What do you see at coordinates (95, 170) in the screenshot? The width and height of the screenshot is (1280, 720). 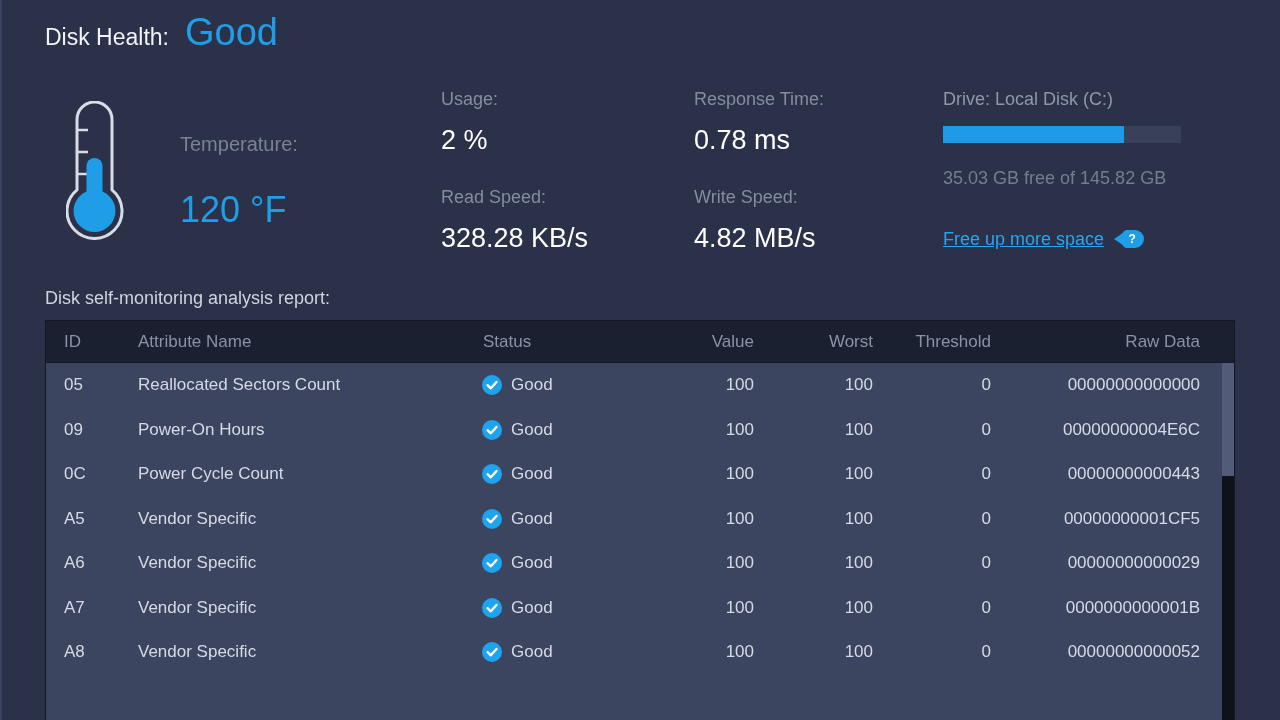 I see `thermometer-icon` at bounding box center [95, 170].